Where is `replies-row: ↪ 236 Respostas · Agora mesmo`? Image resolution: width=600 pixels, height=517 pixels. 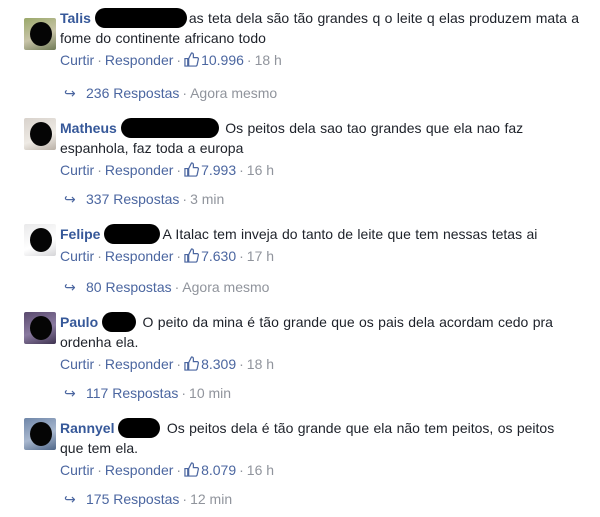
replies-row: ↪ 236 Respostas · Agora mesmo is located at coordinates (170, 93).